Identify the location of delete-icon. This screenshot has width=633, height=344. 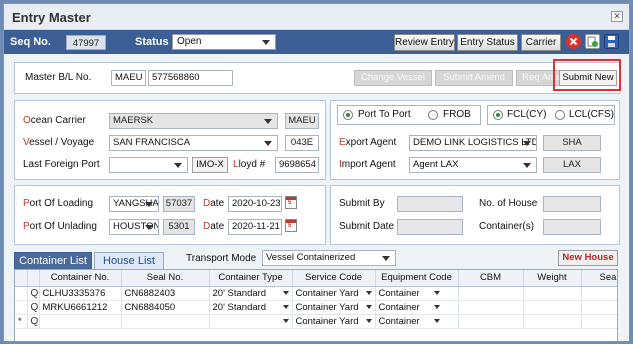
(573, 41).